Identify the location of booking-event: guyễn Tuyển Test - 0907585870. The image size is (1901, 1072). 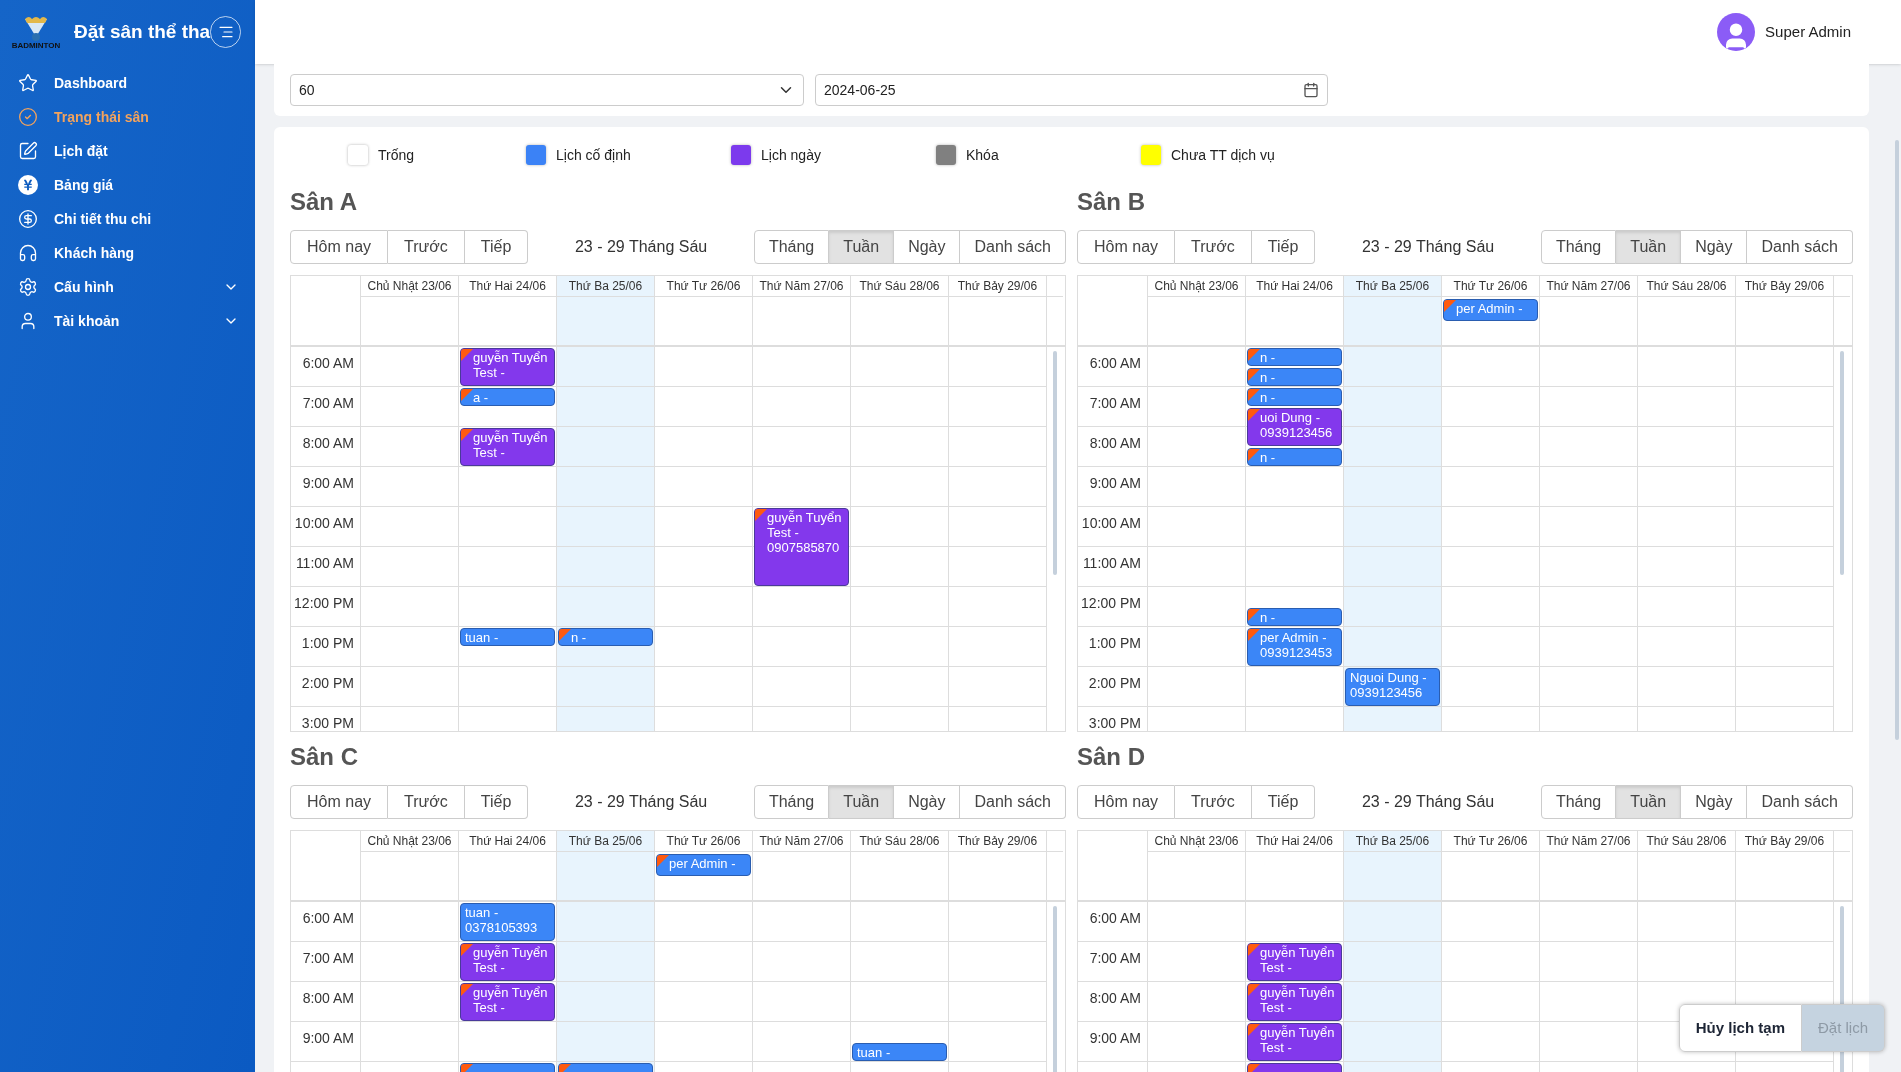
(801, 547).